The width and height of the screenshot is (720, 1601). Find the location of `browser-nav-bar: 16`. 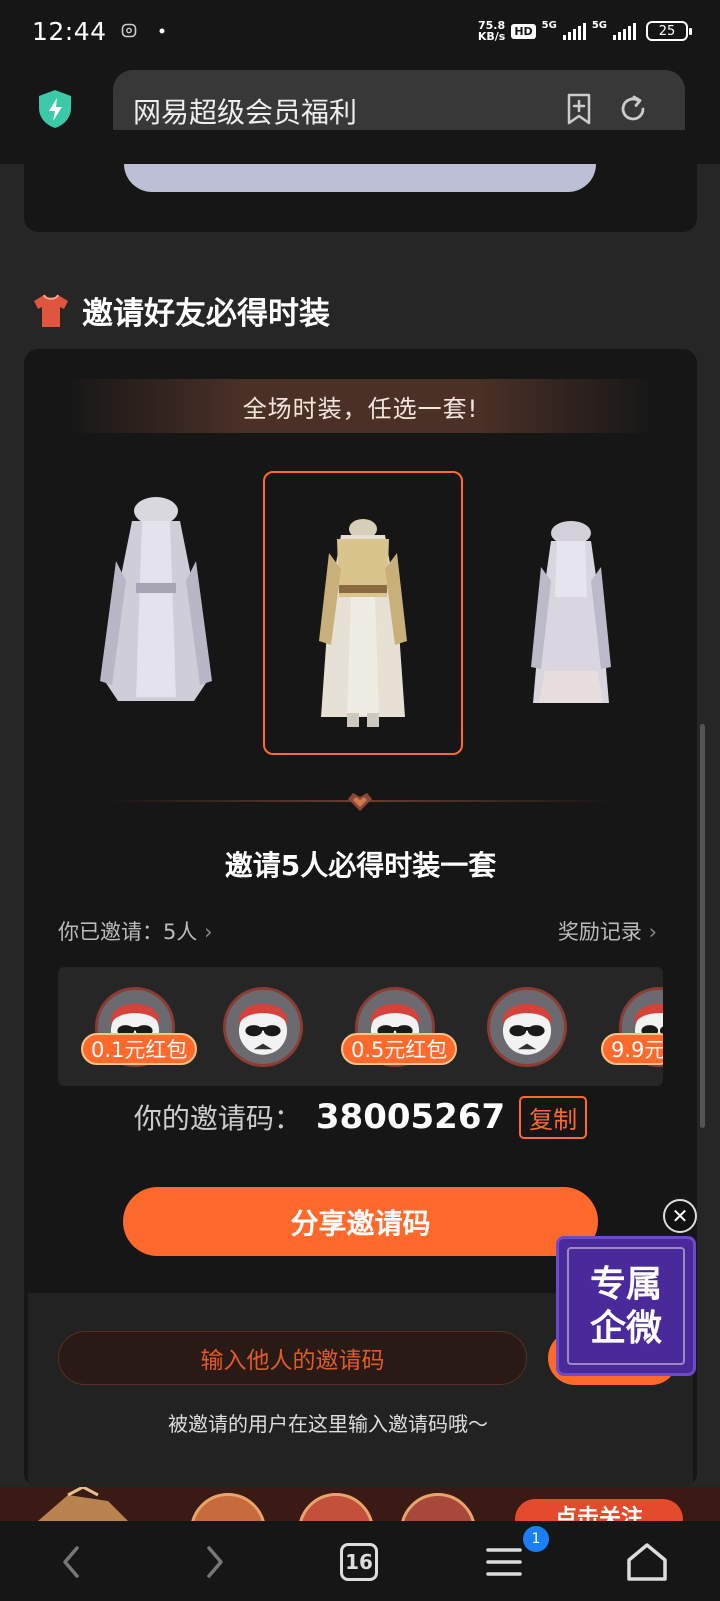

browser-nav-bar: 16 is located at coordinates (360, 1561).